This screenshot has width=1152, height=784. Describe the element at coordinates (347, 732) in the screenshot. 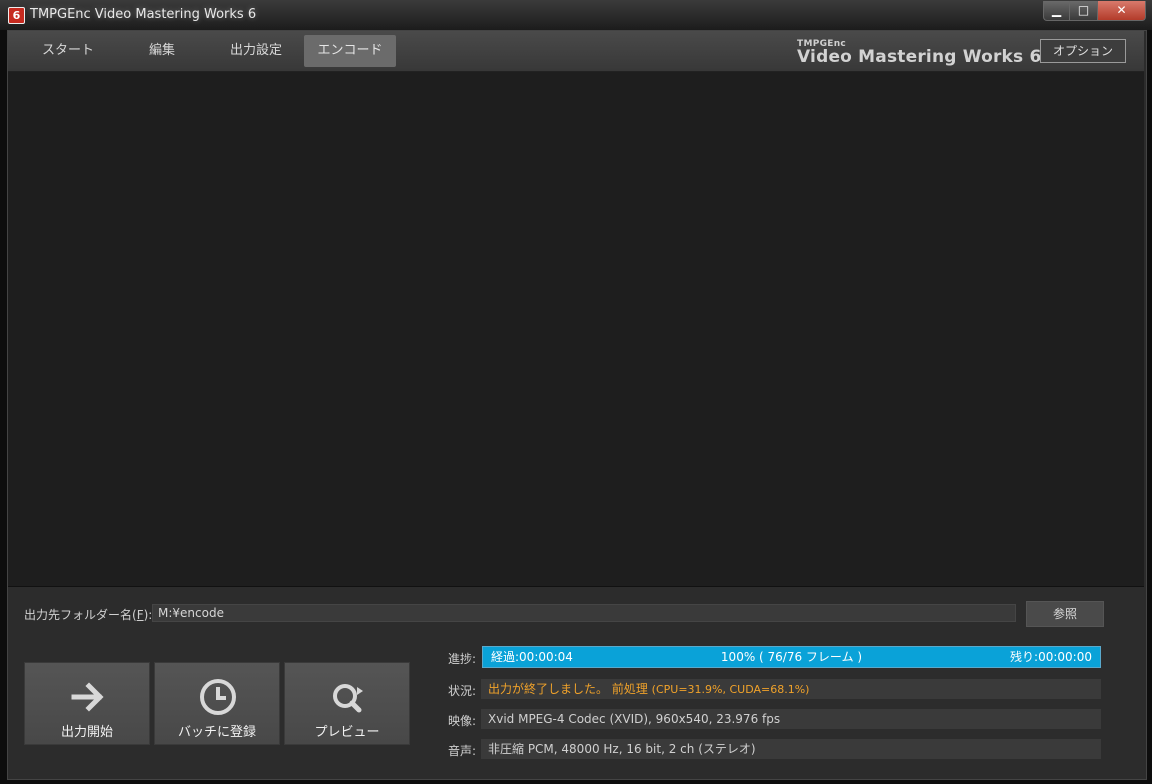

I see `preview-label: プレビュー` at that location.